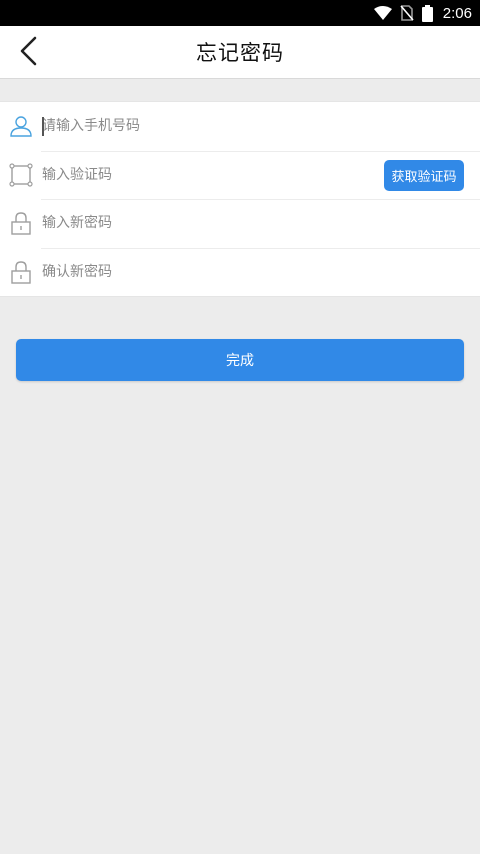  What do you see at coordinates (207, 223) in the screenshot?
I see `new-password-input` at bounding box center [207, 223].